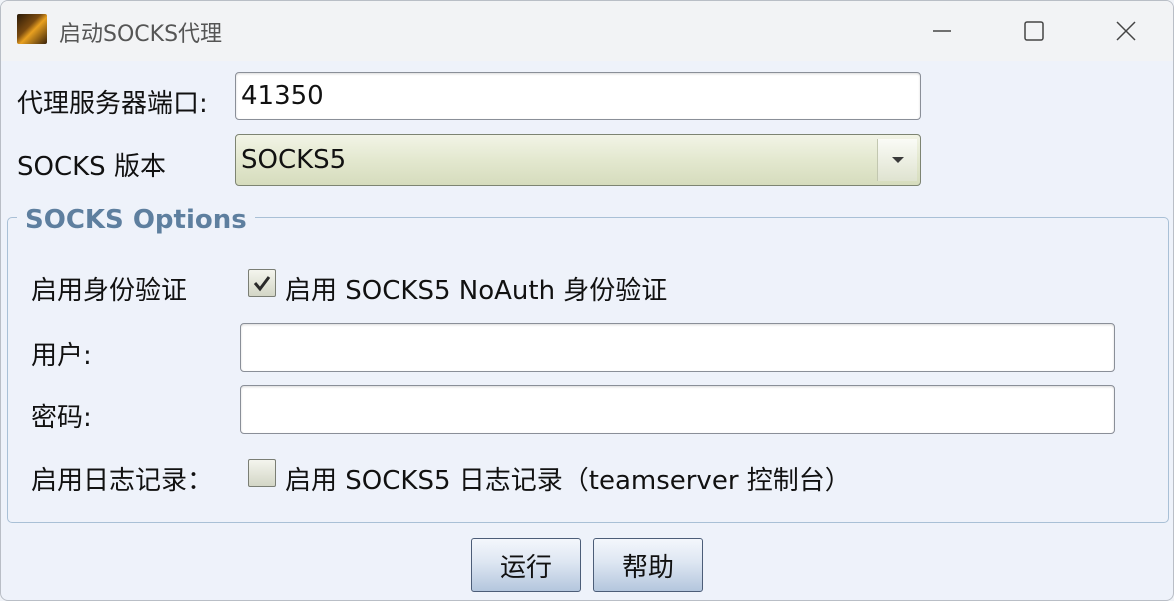 The height and width of the screenshot is (601, 1174). What do you see at coordinates (476, 288) in the screenshot?
I see `auth-checkbox-label: 启用 SOCKS5 NoAuth 身份验证` at bounding box center [476, 288].